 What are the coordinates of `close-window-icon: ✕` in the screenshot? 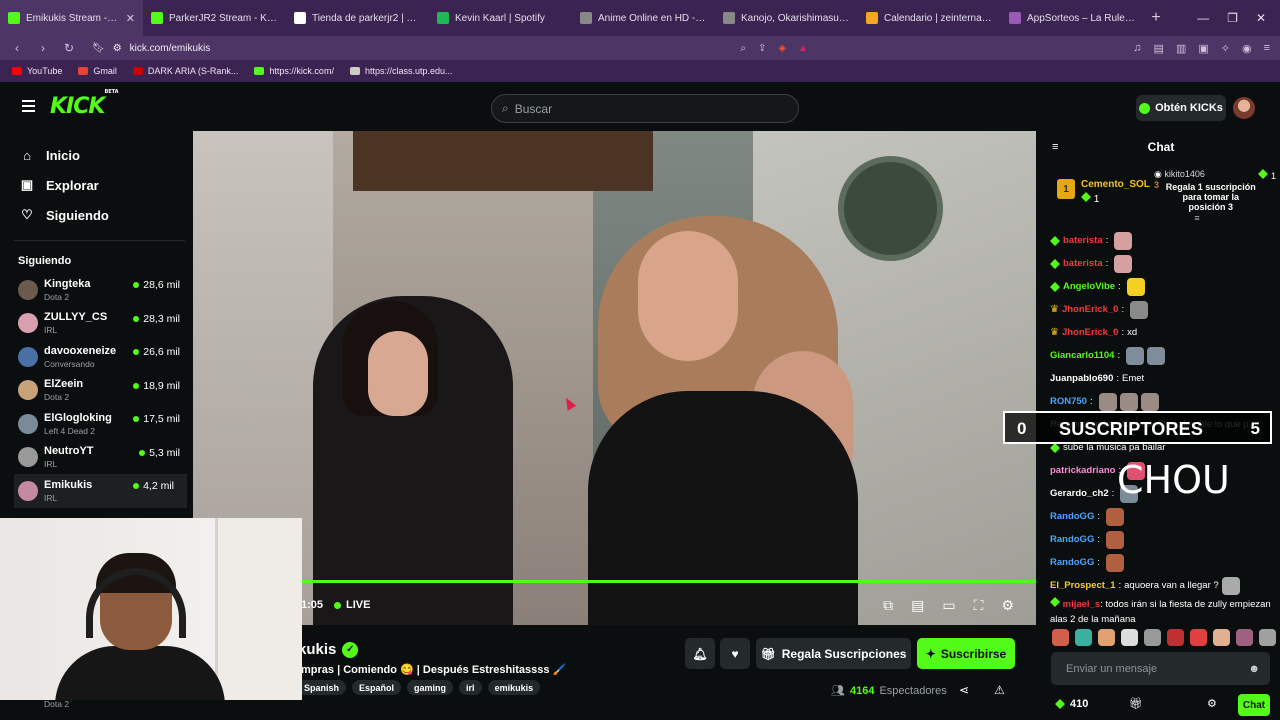 It's located at (1261, 18).